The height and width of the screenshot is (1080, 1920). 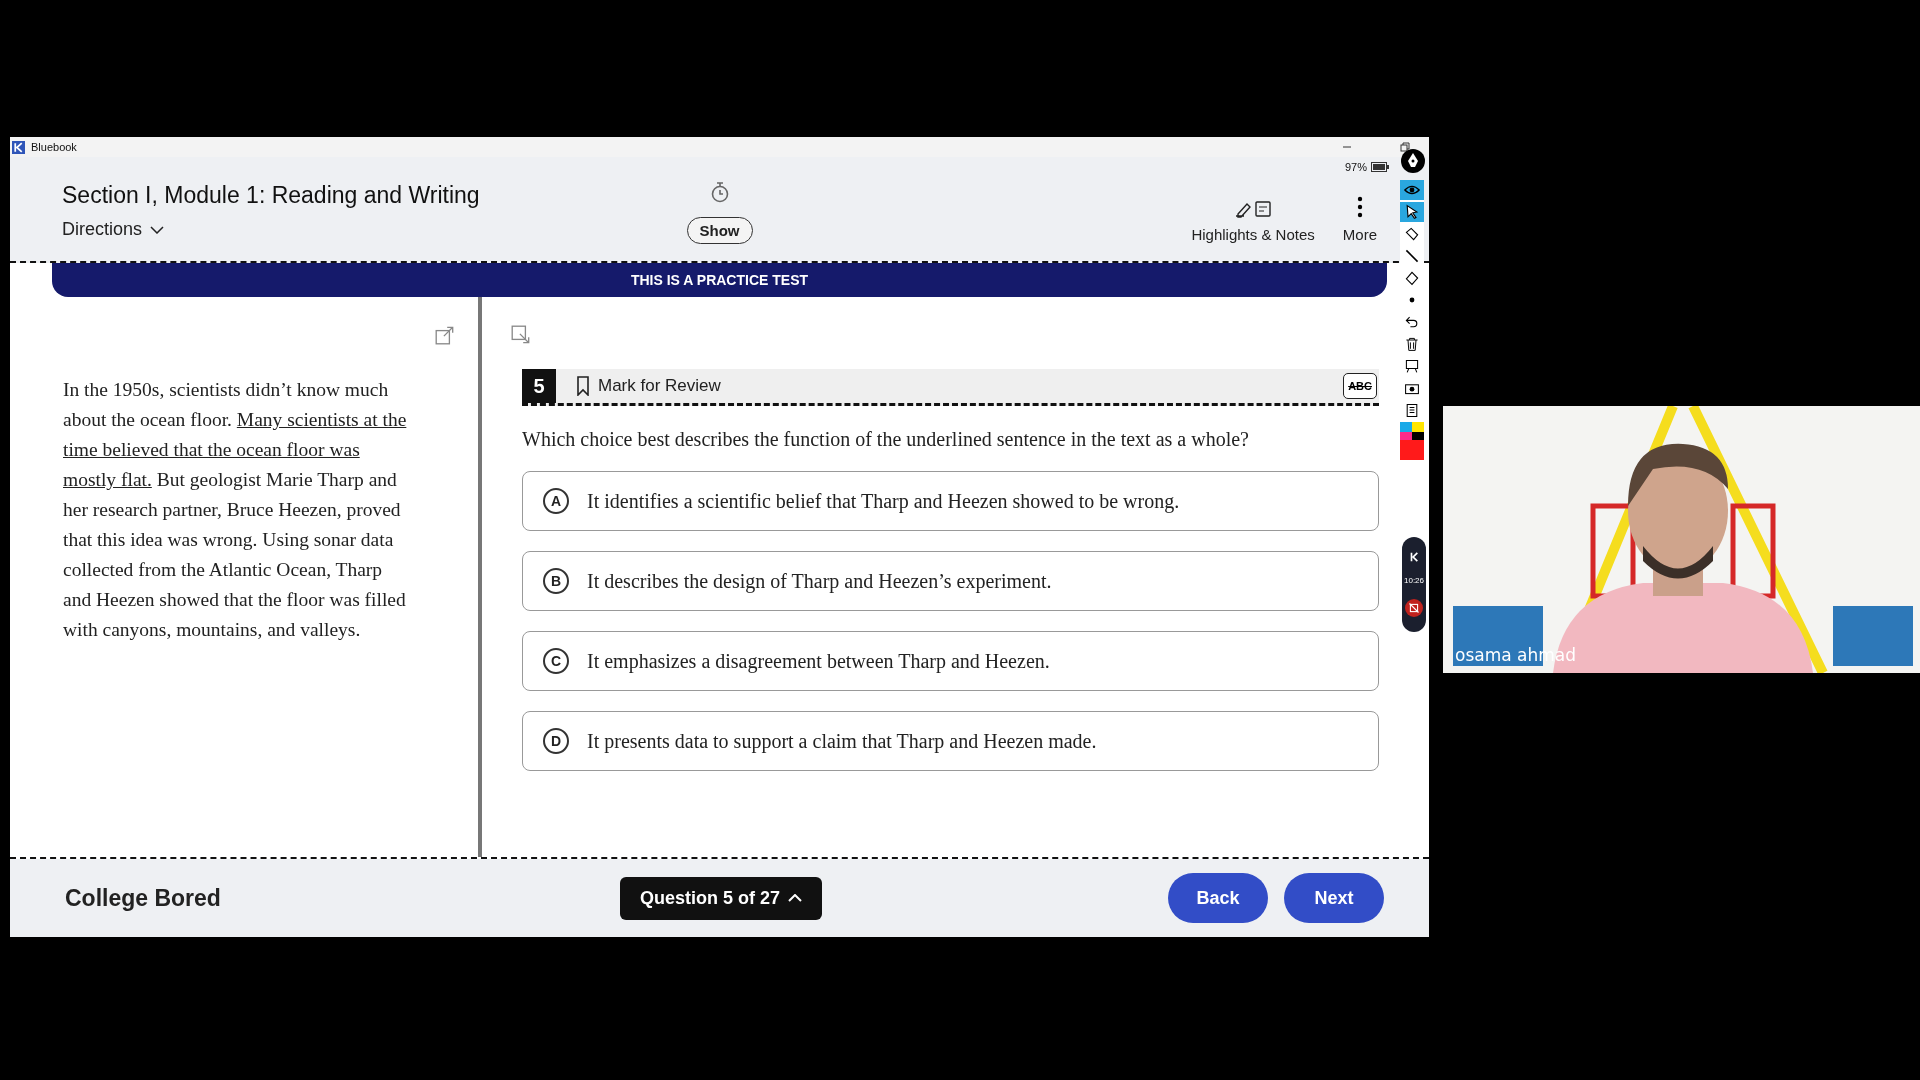 I want to click on section-title: Section I, Module 1: Reading and Writing, so click(x=271, y=195).